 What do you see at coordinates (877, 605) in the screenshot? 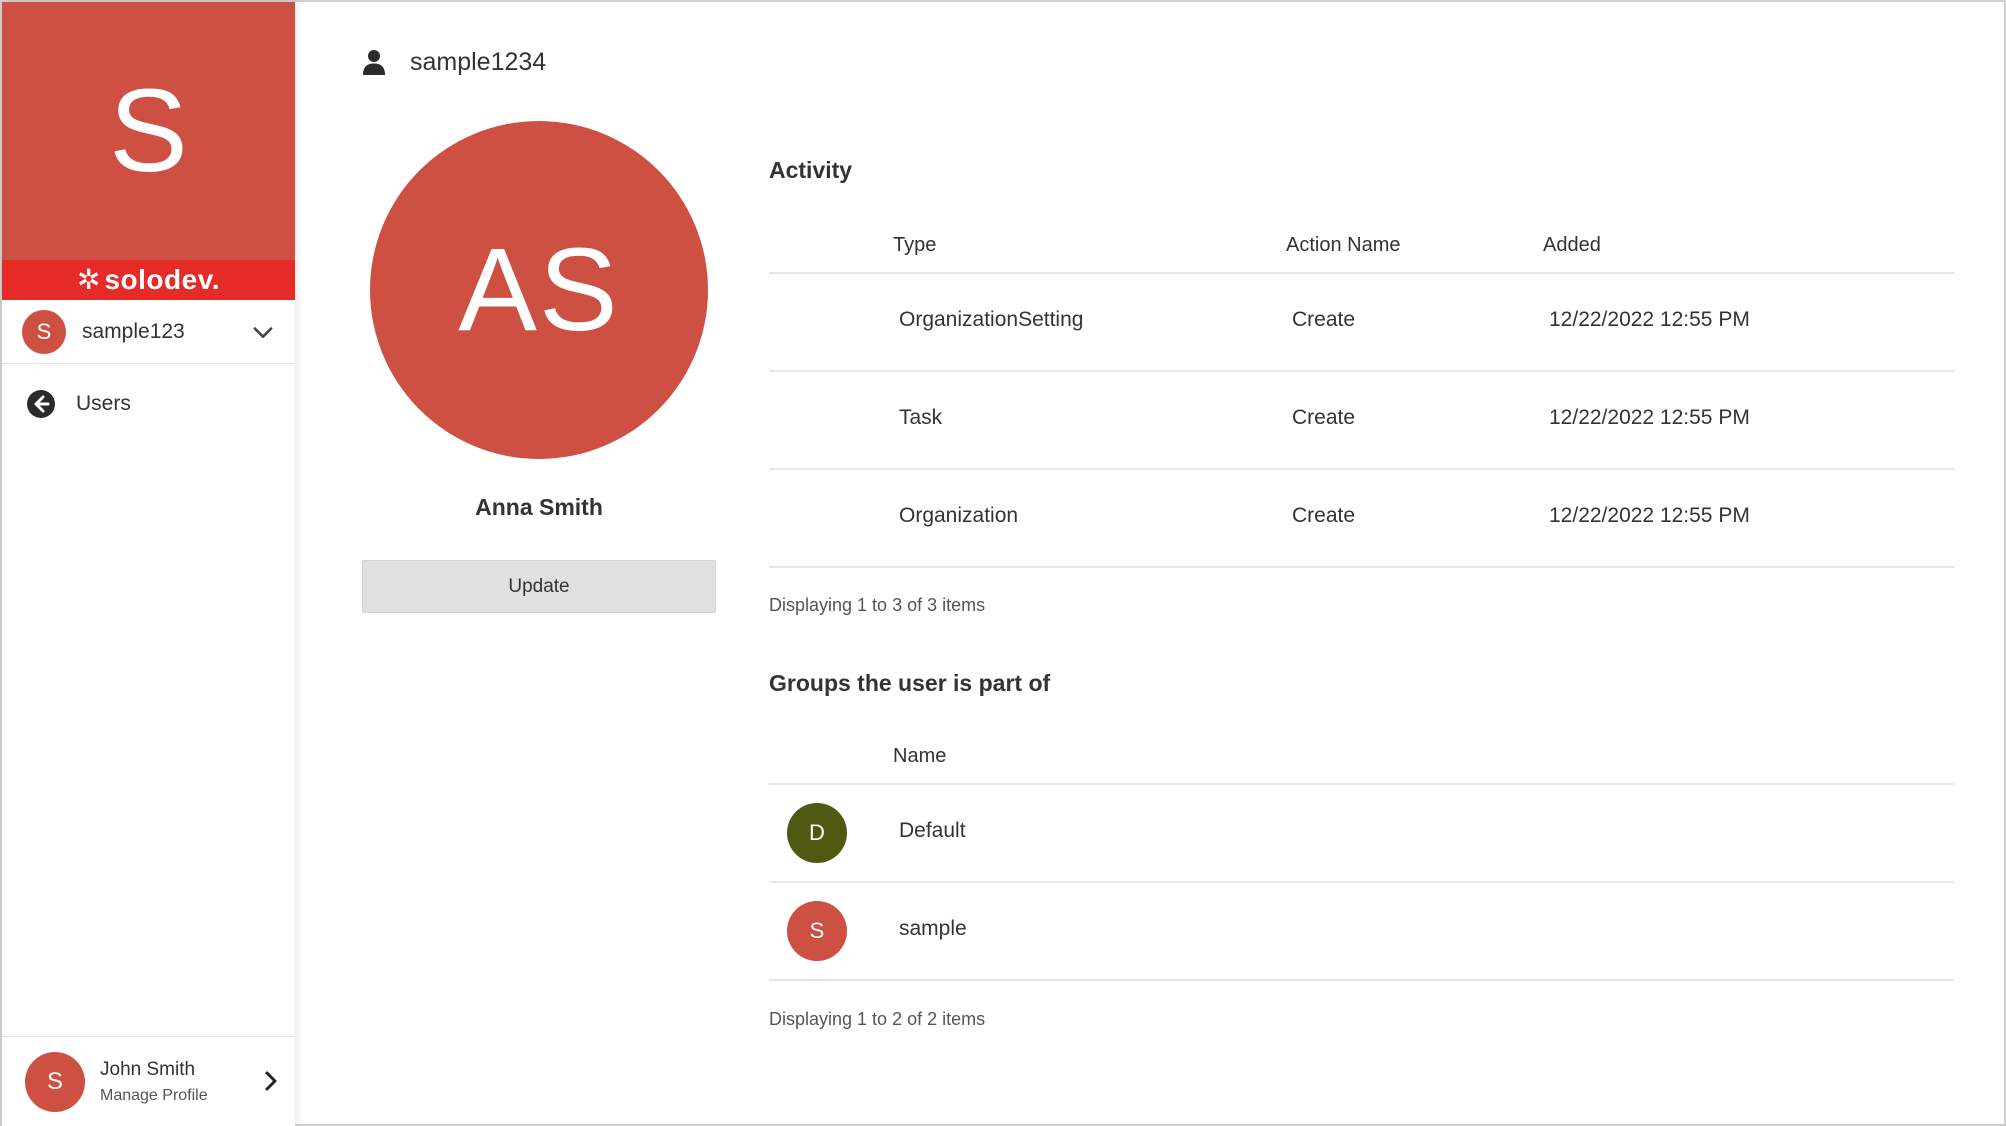
I see `activity-pager-info: Displaying 1 to 3 of 3 items` at bounding box center [877, 605].